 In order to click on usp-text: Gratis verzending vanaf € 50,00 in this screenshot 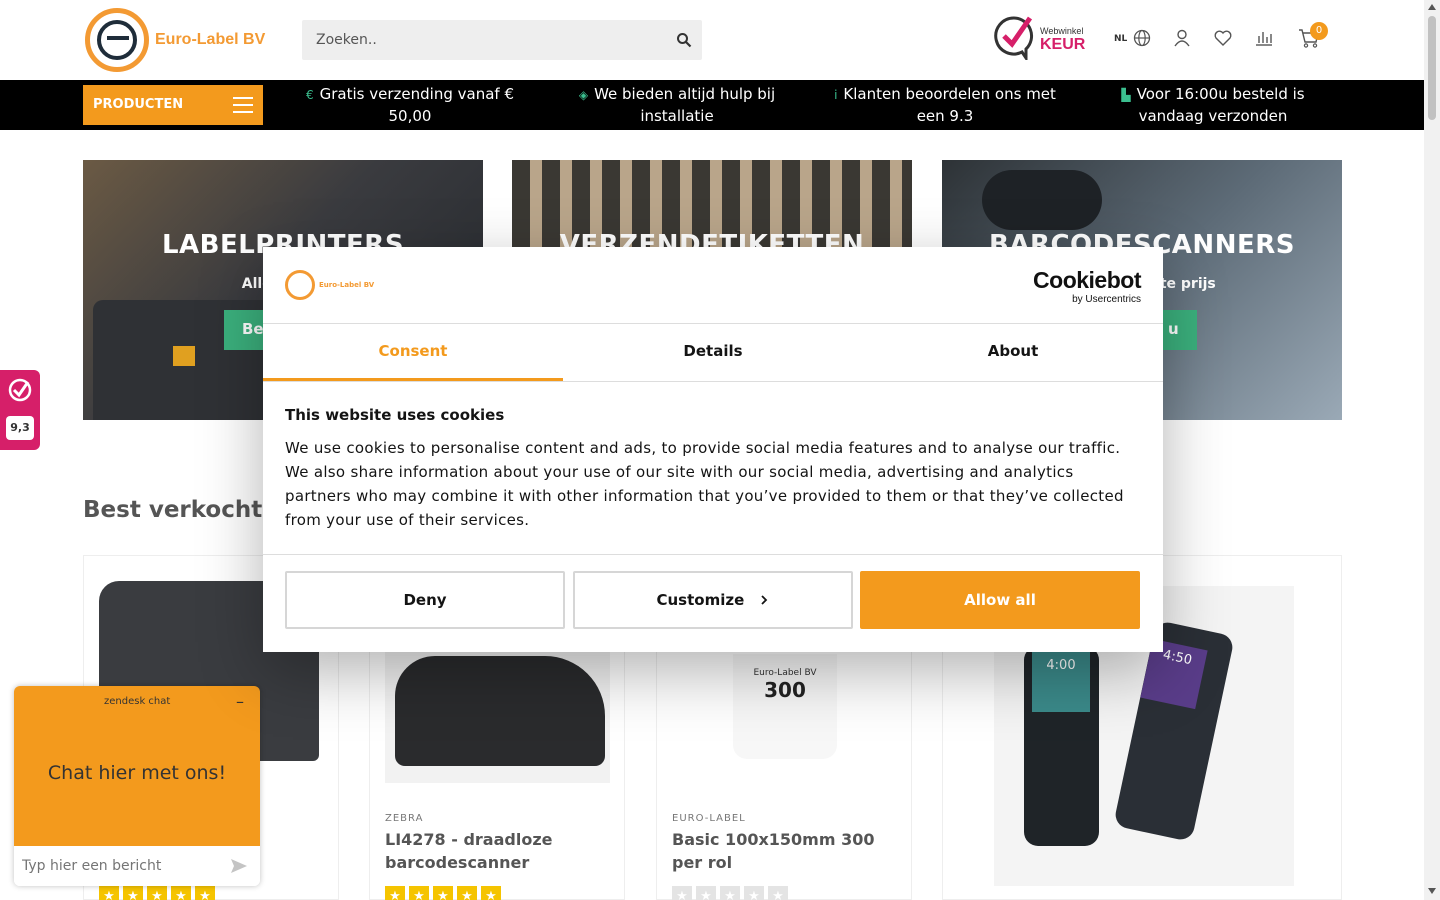, I will do `click(416, 105)`.